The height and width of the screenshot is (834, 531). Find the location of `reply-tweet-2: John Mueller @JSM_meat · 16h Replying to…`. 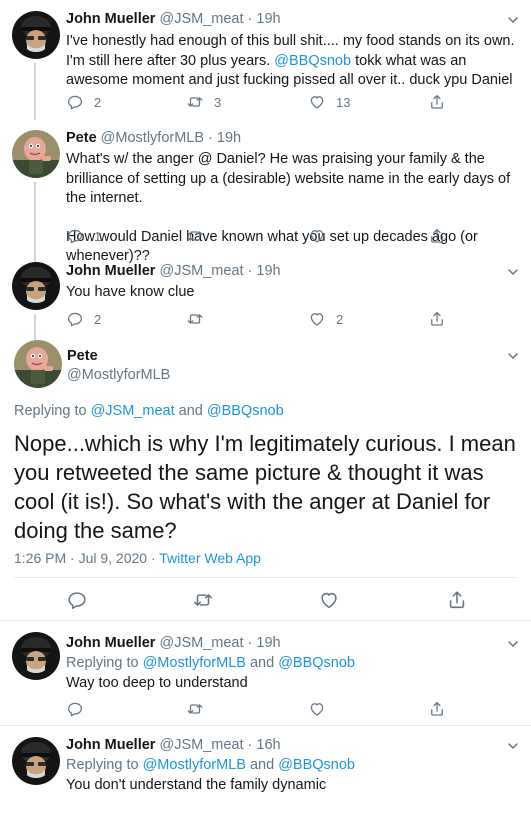

reply-tweet-2: John Mueller @JSM_meat · 16h Replying to… is located at coordinates (265, 780).